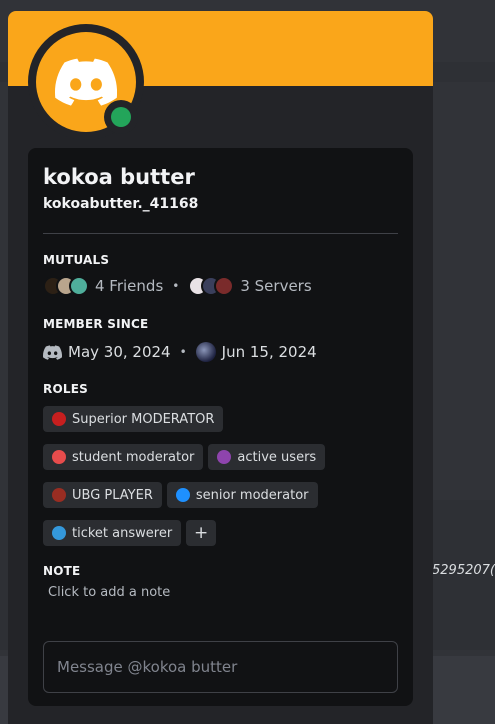 The image size is (495, 724). I want to click on mutuals-row: 4 Friends • 3 Servers, so click(177, 286).